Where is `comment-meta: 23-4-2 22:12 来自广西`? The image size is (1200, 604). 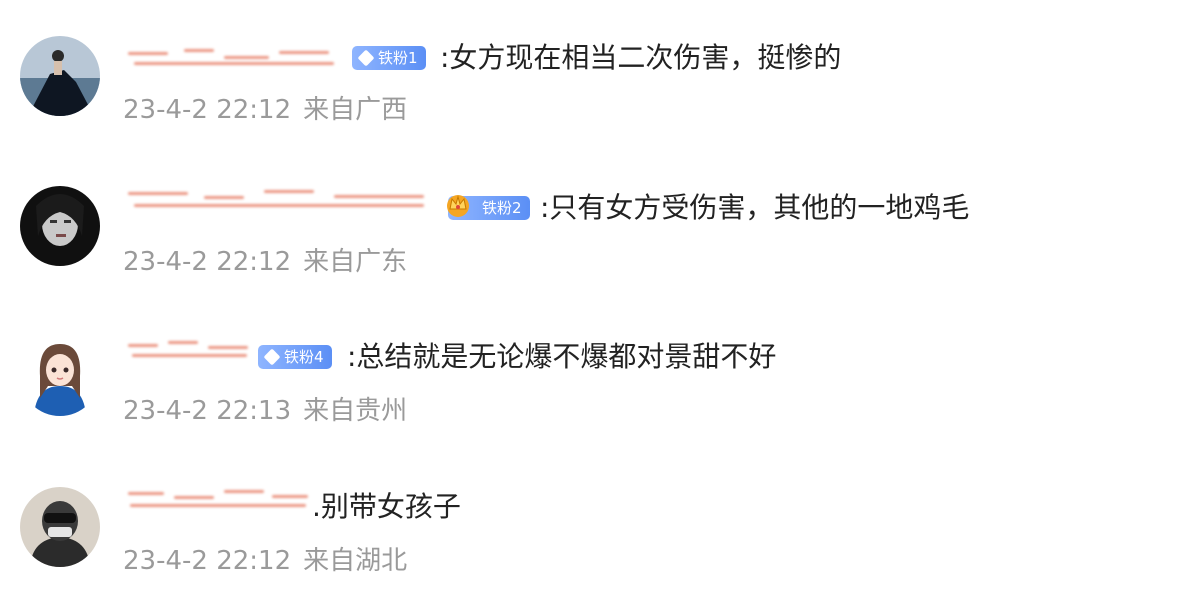
comment-meta: 23-4-2 22:12 来自广西 is located at coordinates (265, 110).